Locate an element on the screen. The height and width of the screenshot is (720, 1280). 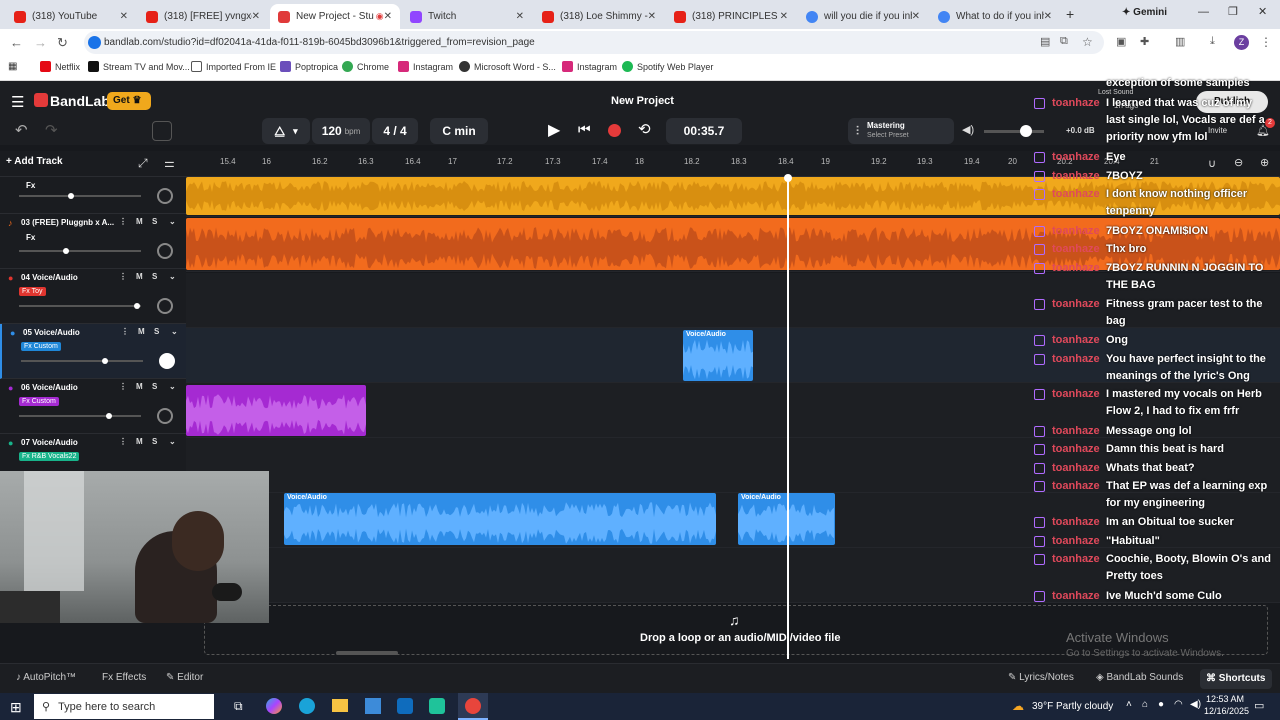
get-membership-button: Get ♛ is located at coordinates (129, 101).